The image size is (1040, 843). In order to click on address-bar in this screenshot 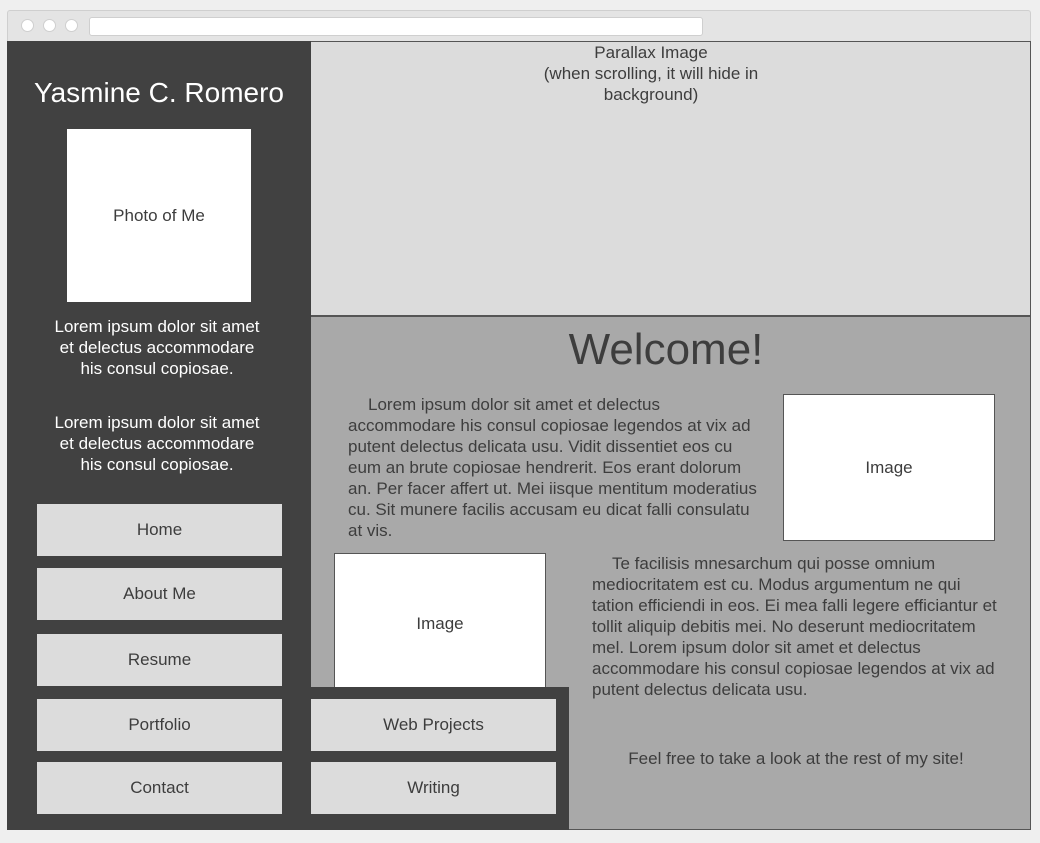, I will do `click(396, 26)`.